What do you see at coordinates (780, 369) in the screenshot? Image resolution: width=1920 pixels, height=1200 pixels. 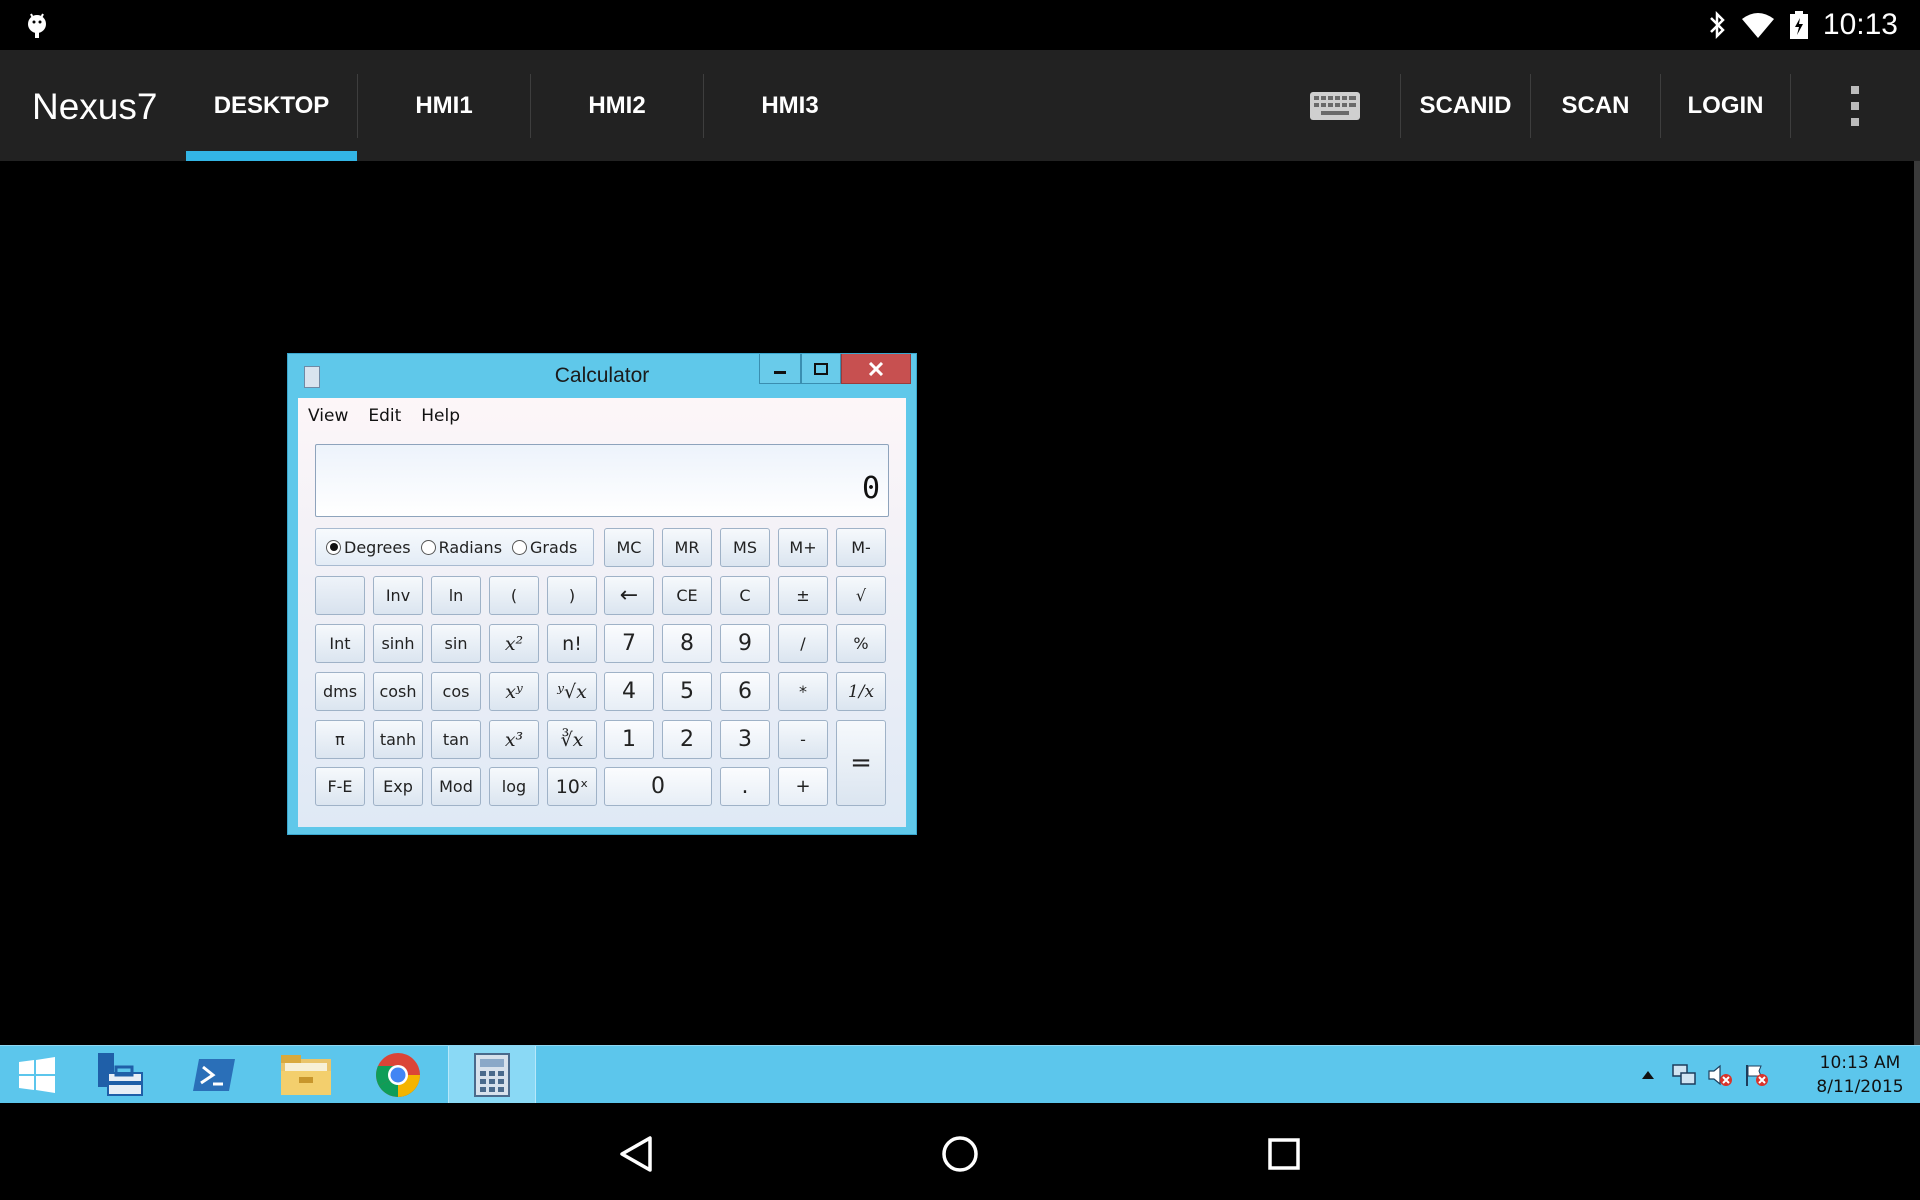 I see `minimize-button` at bounding box center [780, 369].